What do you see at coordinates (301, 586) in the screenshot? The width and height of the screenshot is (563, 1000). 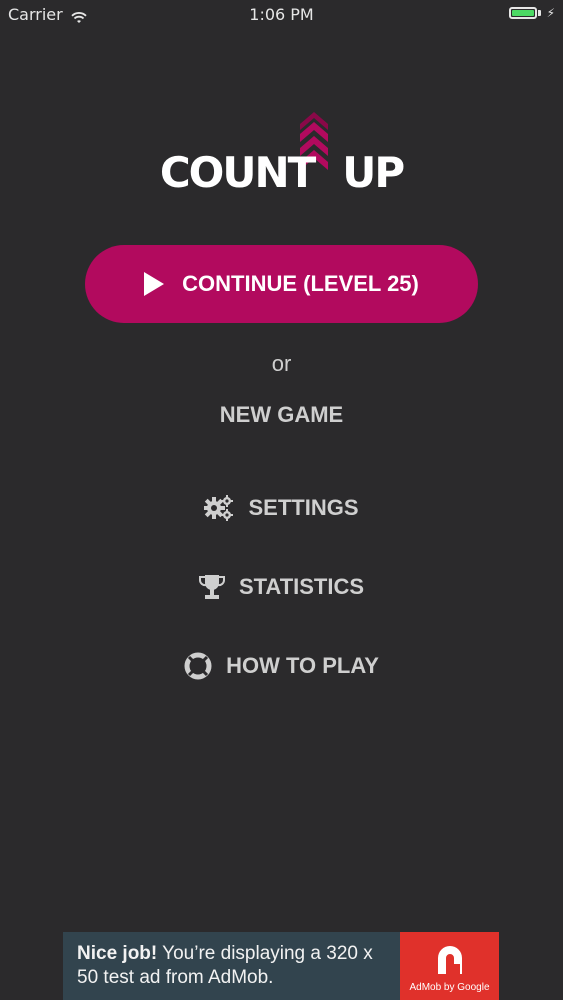 I see `statistics-label: STATISTICS` at bounding box center [301, 586].